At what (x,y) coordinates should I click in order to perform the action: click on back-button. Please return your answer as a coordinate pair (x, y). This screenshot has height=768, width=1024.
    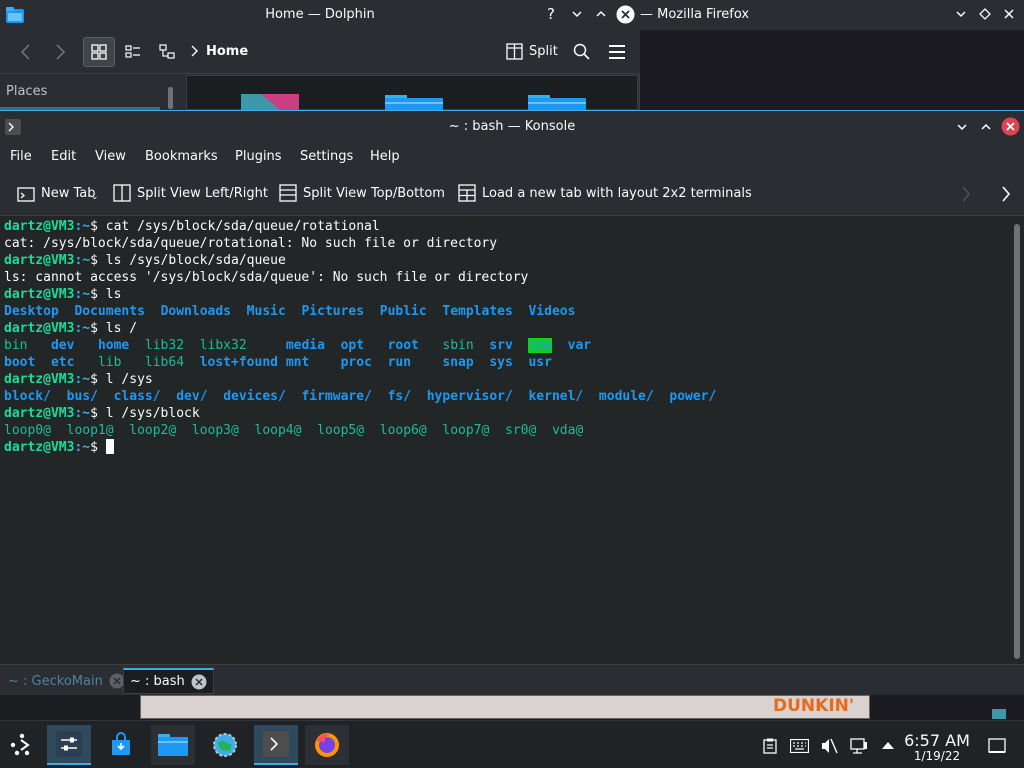
    Looking at the image, I should click on (26, 52).